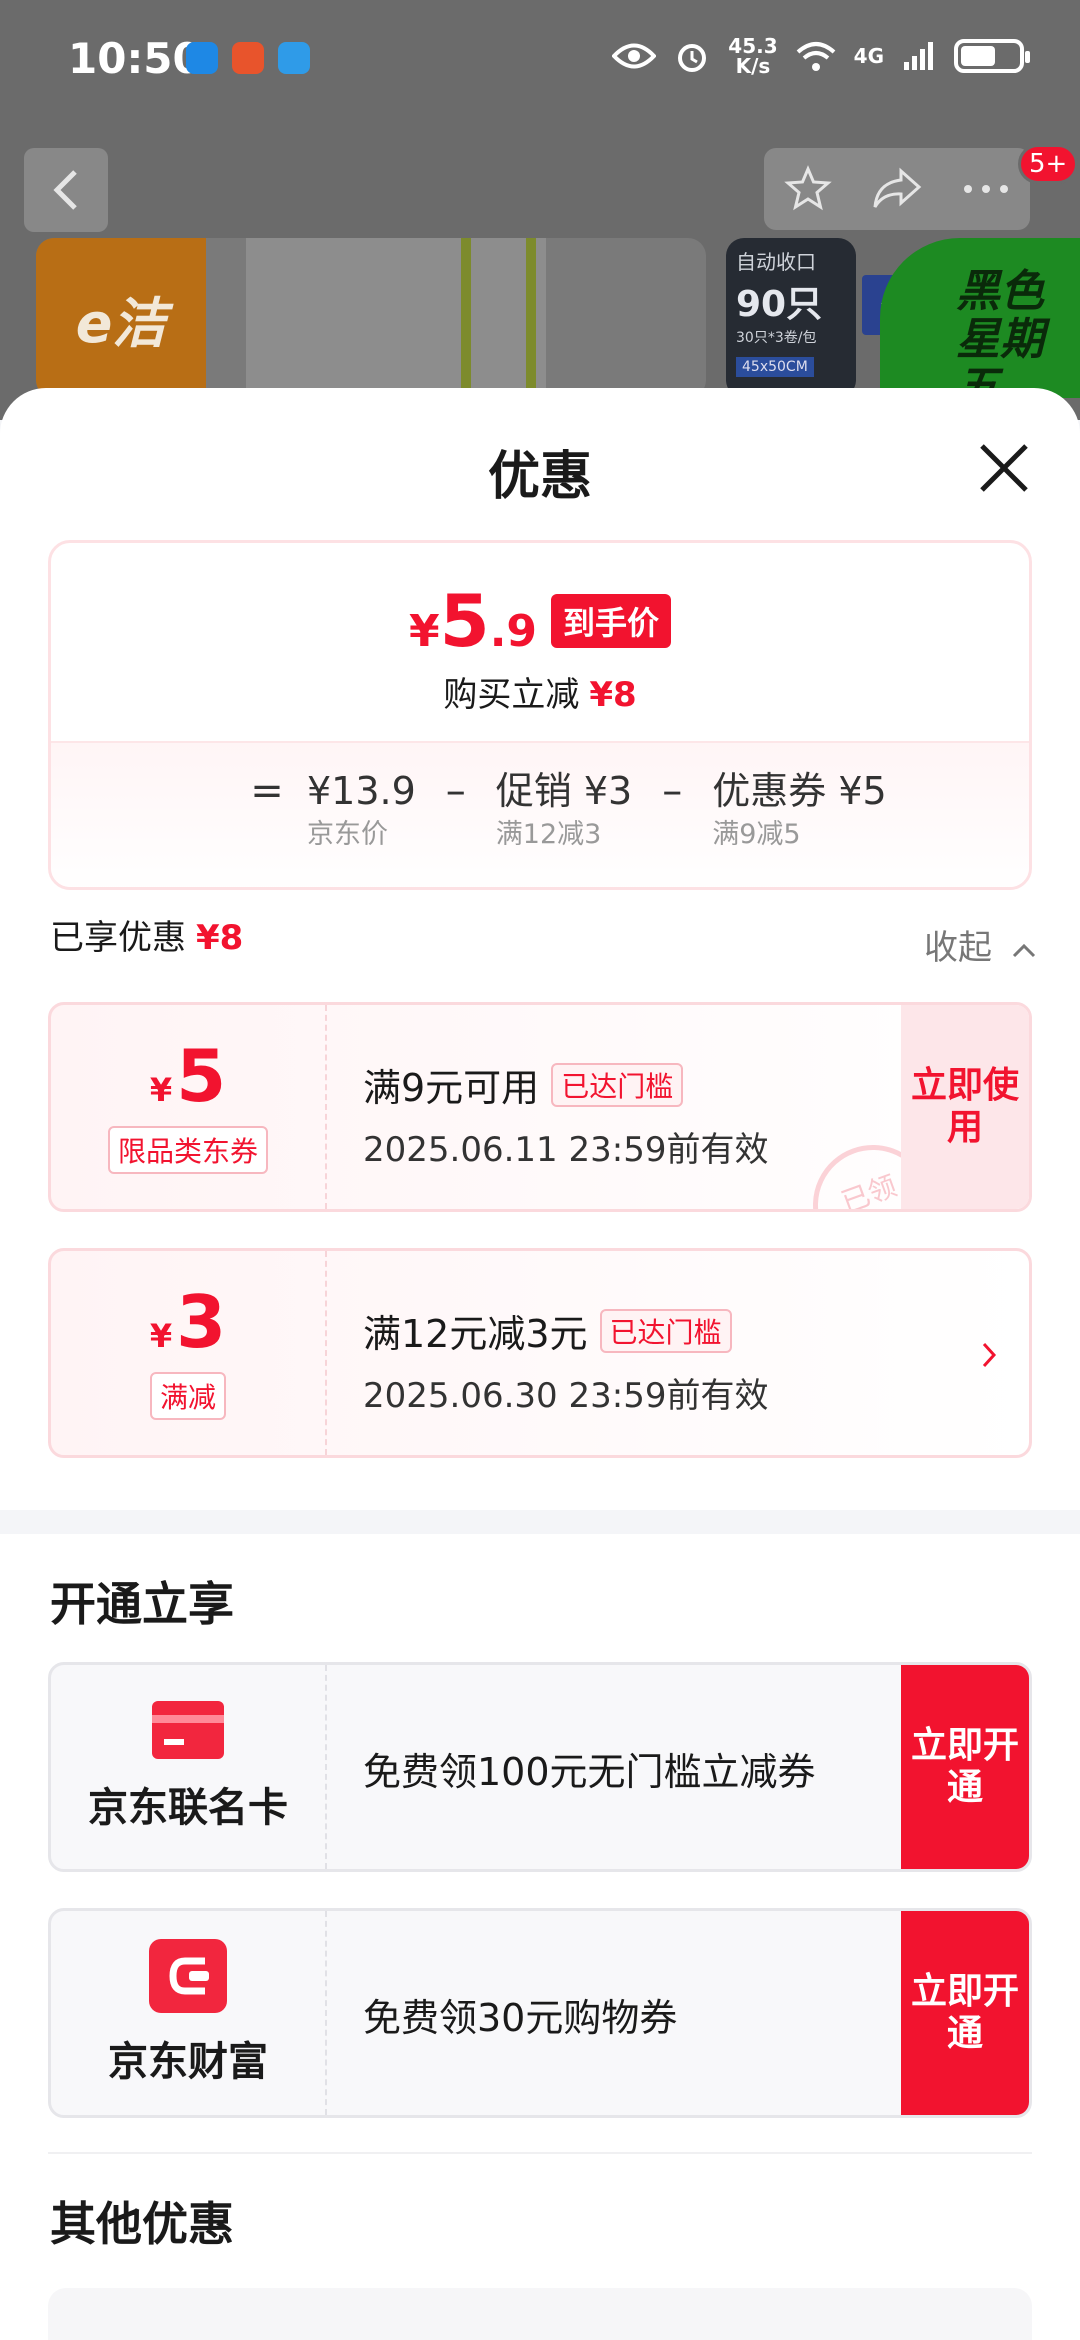  What do you see at coordinates (634, 56) in the screenshot?
I see `eye-icon` at bounding box center [634, 56].